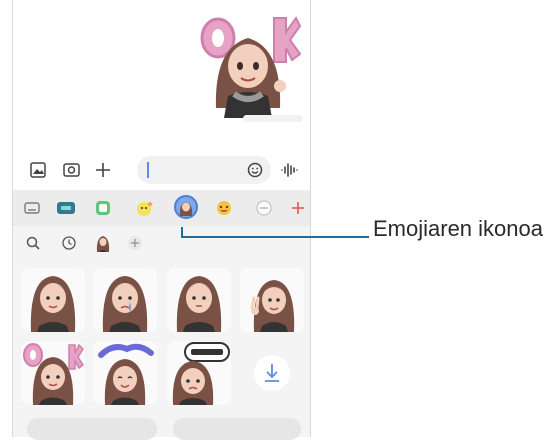 The width and height of the screenshot is (559, 440). Describe the element at coordinates (71, 170) in the screenshot. I see `camera-icon` at that location.